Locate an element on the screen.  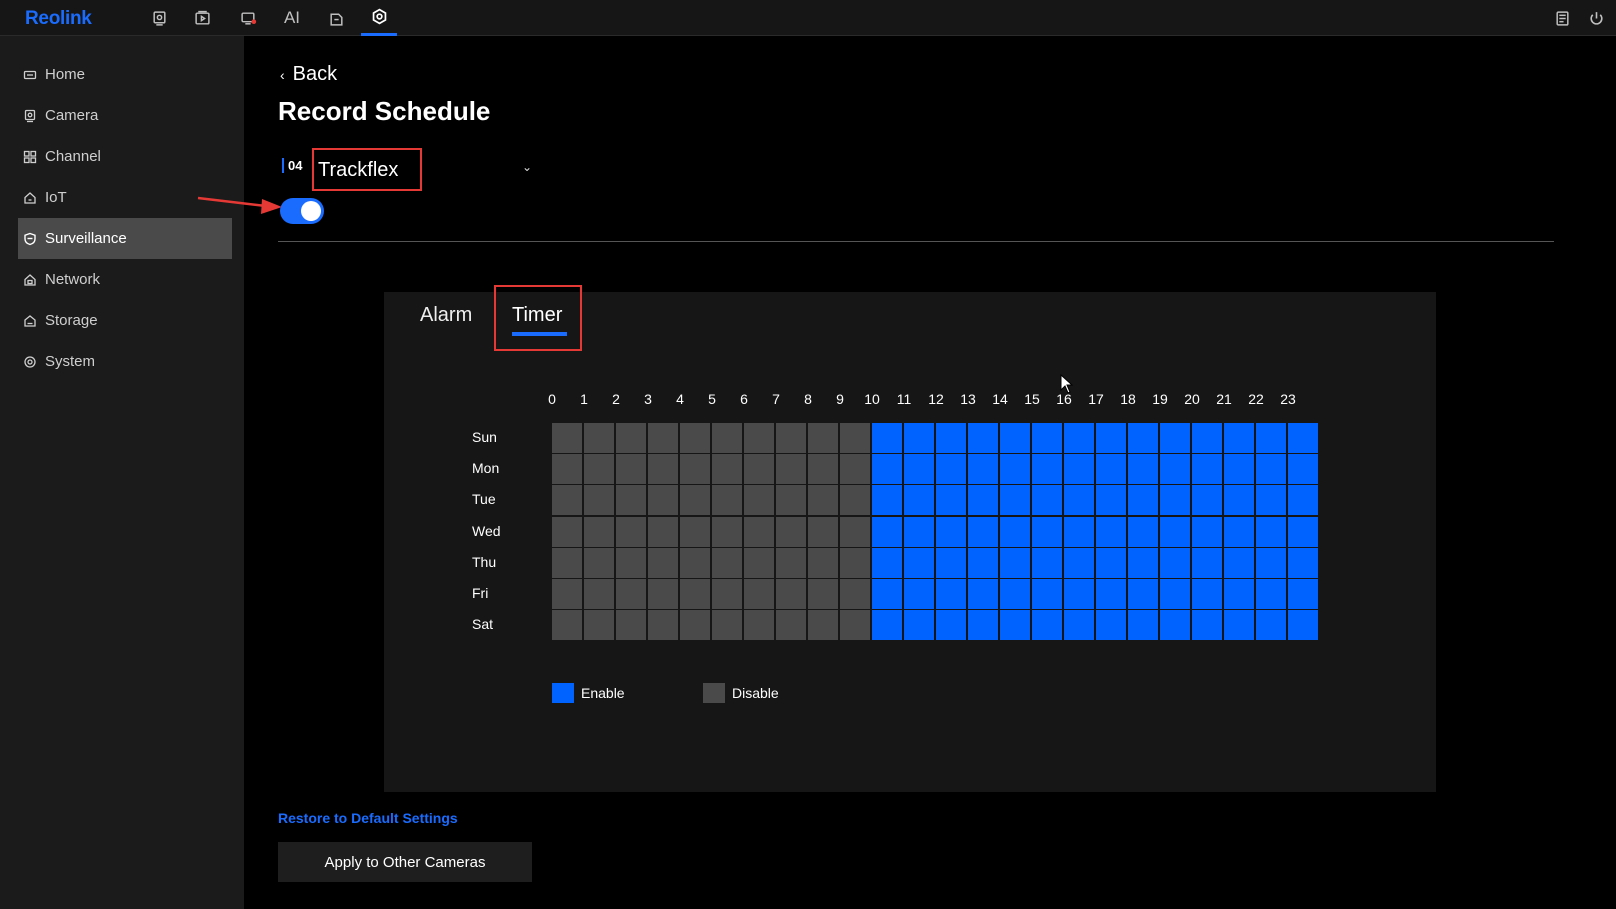
alerts-icon is located at coordinates (248, 18).